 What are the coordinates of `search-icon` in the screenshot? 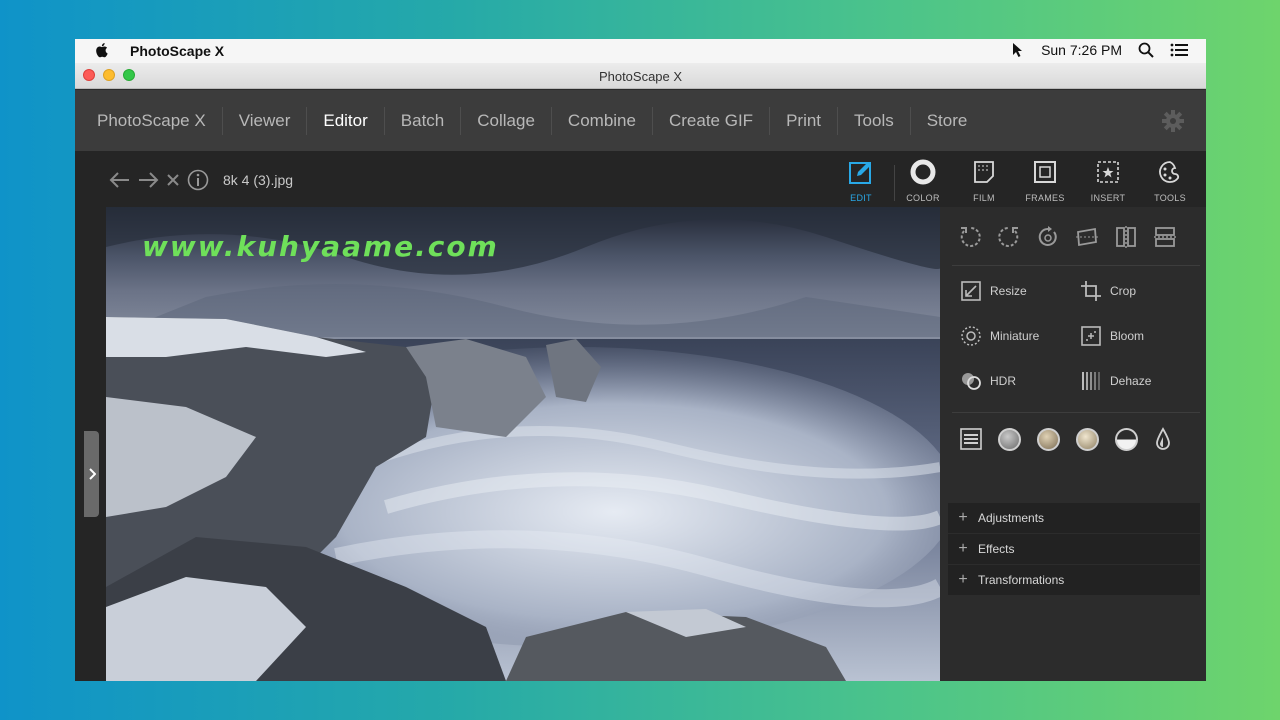 It's located at (1146, 50).